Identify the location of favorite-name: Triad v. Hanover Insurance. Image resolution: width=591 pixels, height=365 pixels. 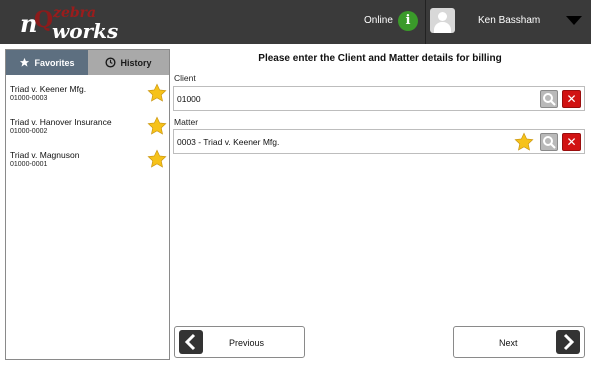
(61, 122).